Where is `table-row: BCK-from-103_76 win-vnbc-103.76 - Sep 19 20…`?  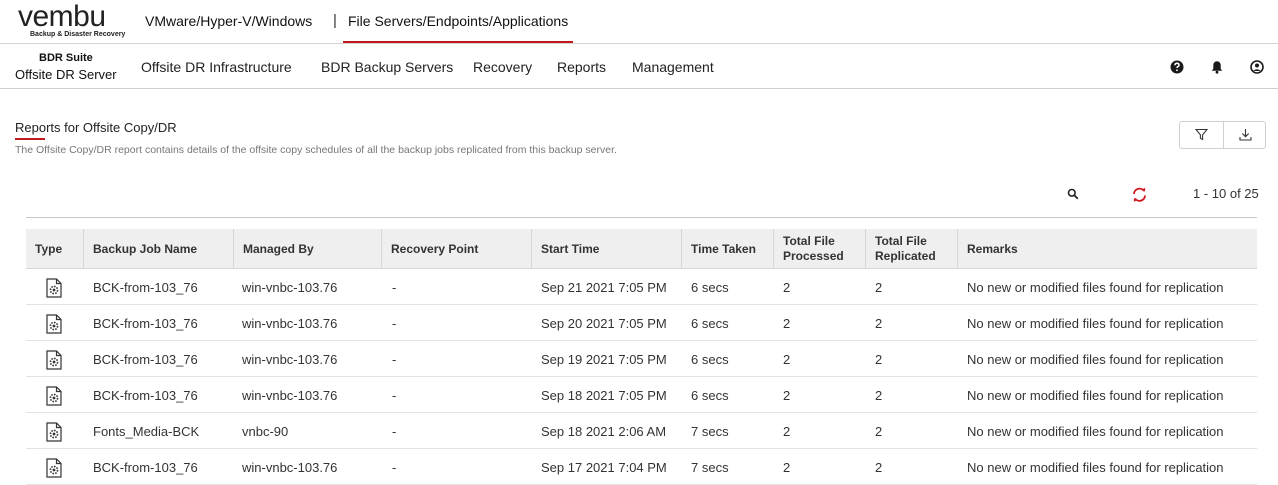 table-row: BCK-from-103_76 win-vnbc-103.76 - Sep 19 20… is located at coordinates (641, 359).